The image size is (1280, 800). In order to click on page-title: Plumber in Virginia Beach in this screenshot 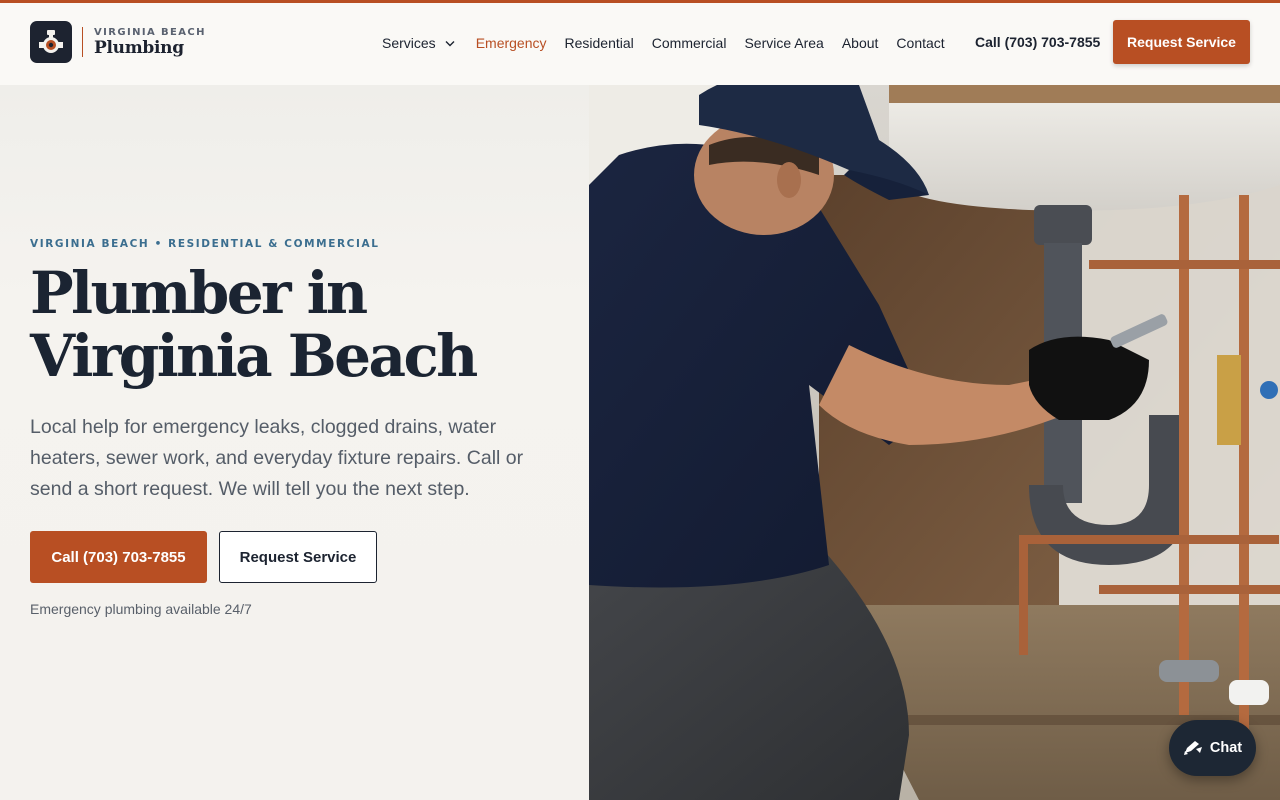, I will do `click(300, 325)`.